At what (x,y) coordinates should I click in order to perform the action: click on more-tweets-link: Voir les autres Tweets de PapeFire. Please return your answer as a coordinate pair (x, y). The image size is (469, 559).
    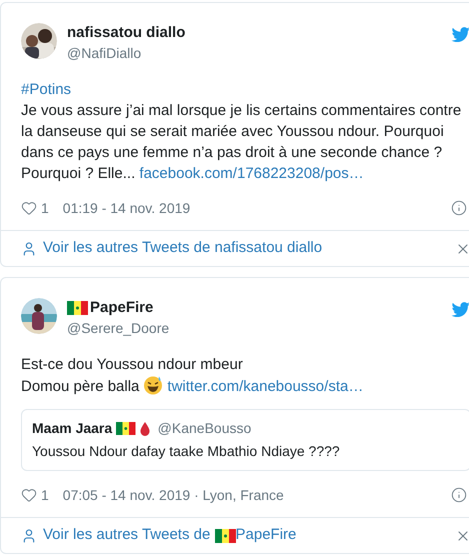
    Looking at the image, I should click on (169, 535).